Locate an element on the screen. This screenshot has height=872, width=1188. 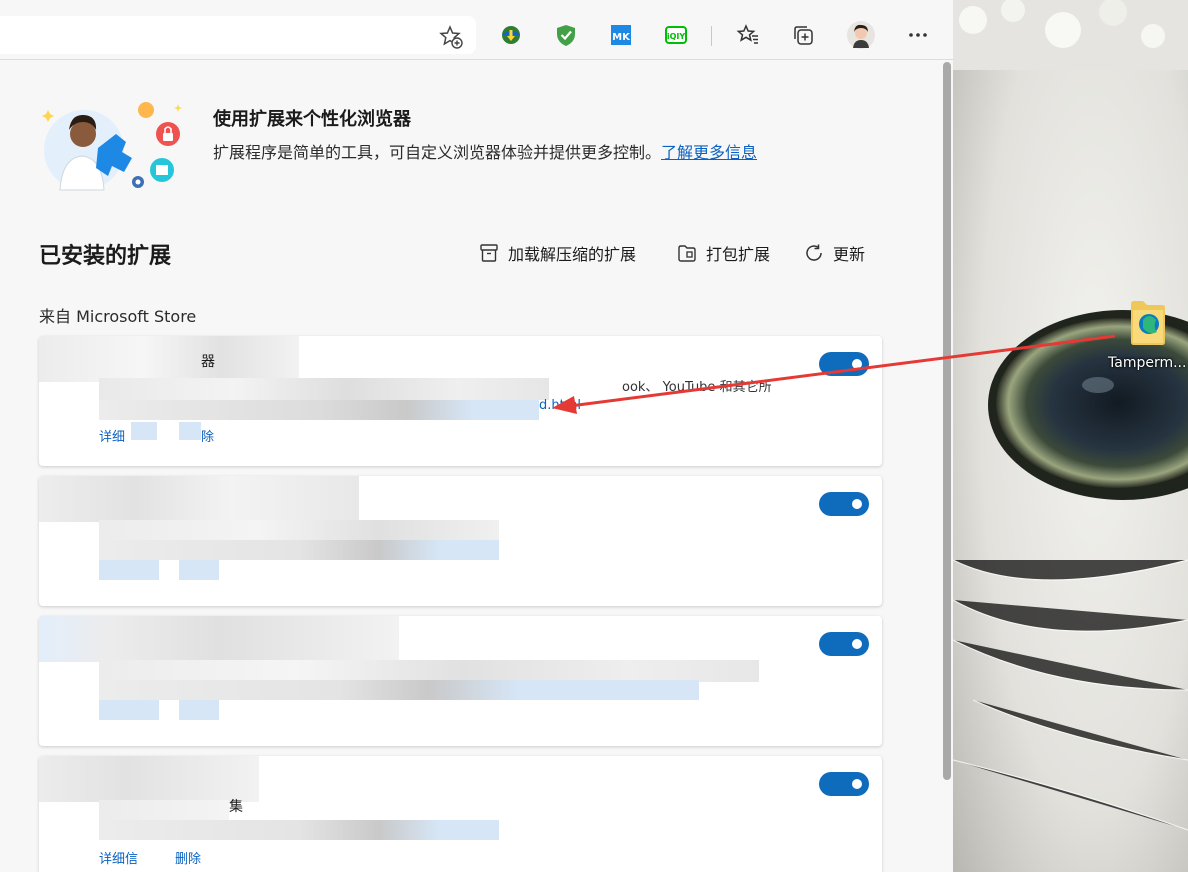
hero-description: 扩展程序是简单的工具，可自定义浏览器体验并提供更多控制。了解更多信息 is located at coordinates (485, 151).